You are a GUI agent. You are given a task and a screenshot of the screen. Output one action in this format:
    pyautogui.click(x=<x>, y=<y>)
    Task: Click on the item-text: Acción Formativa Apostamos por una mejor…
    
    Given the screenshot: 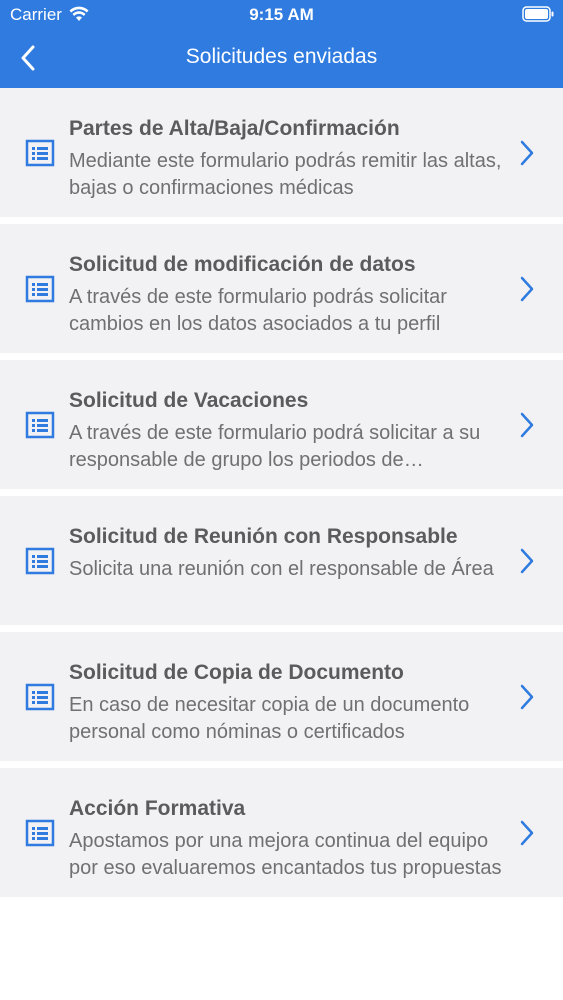 What is the action you would take?
    pyautogui.click(x=286, y=839)
    